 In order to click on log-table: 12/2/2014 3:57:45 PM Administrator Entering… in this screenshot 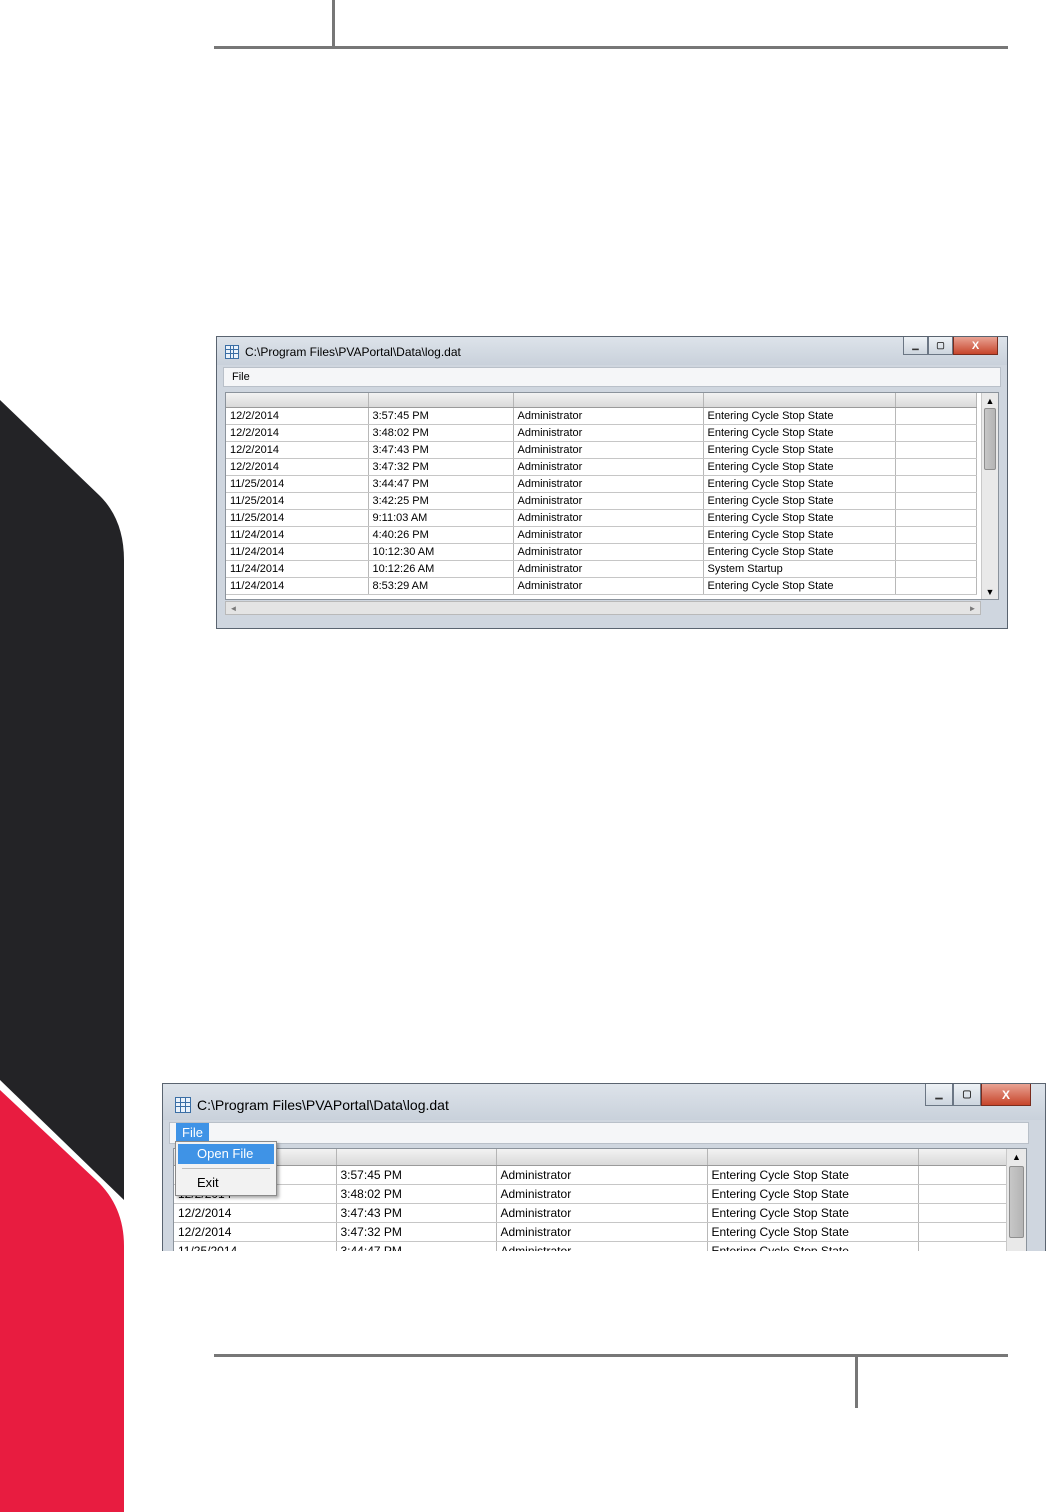, I will do `click(601, 494)`.